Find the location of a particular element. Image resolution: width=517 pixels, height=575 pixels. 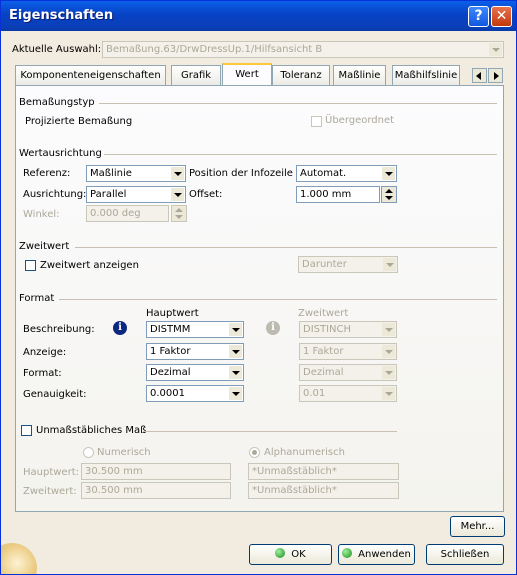

format-zweit-select: Dezimal is located at coordinates (348, 372).